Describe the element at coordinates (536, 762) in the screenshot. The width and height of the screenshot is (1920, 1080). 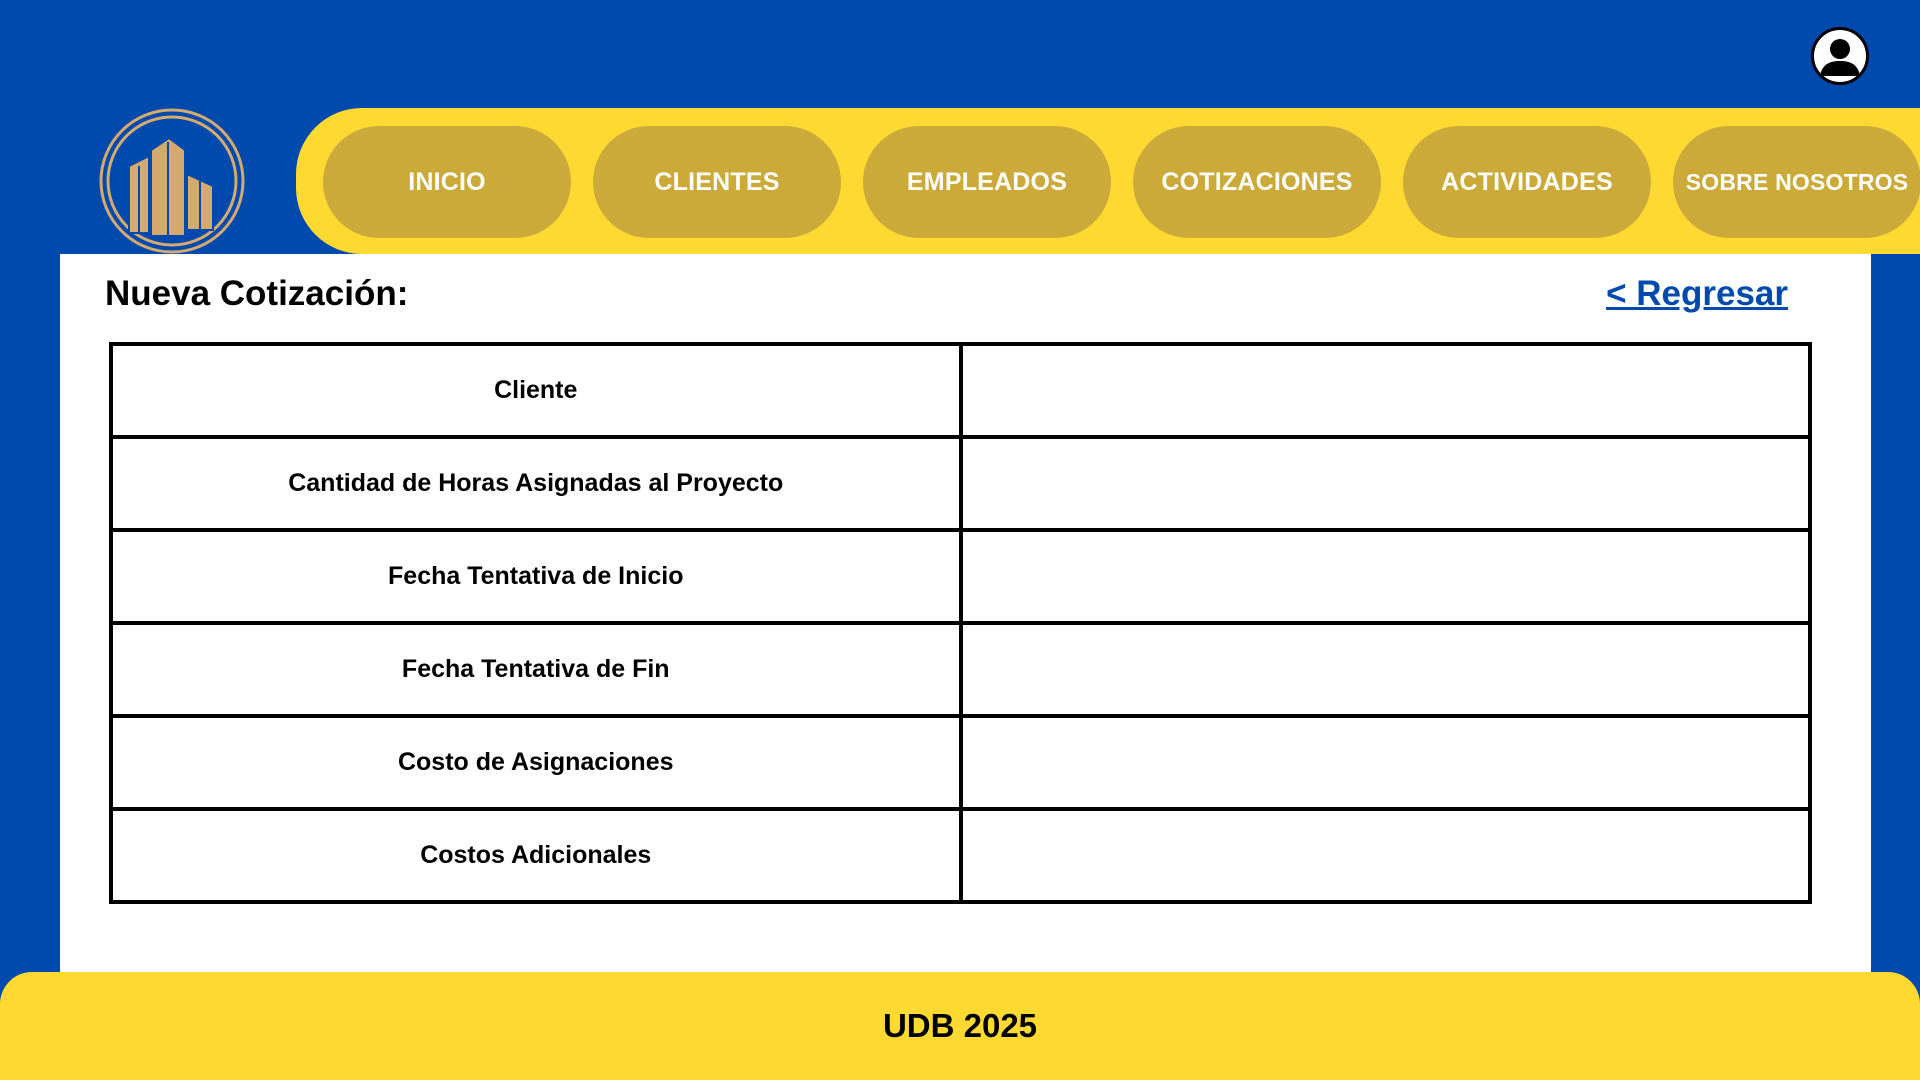
I see `field-label: Costo de Asignaciones` at that location.